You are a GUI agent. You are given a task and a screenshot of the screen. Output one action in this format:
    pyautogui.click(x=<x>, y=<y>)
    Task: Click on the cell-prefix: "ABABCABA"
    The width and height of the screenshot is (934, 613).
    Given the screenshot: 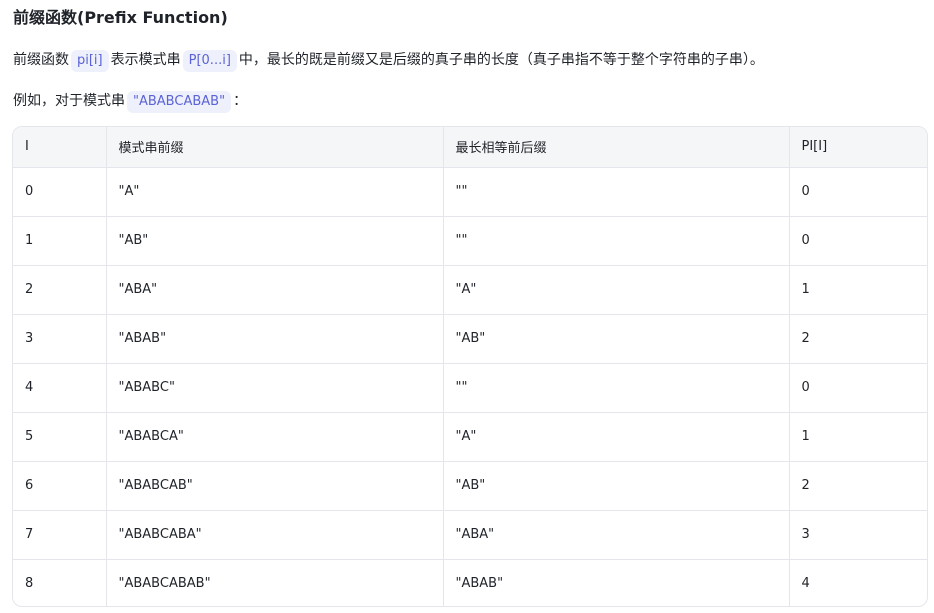 What is the action you would take?
    pyautogui.click(x=275, y=535)
    